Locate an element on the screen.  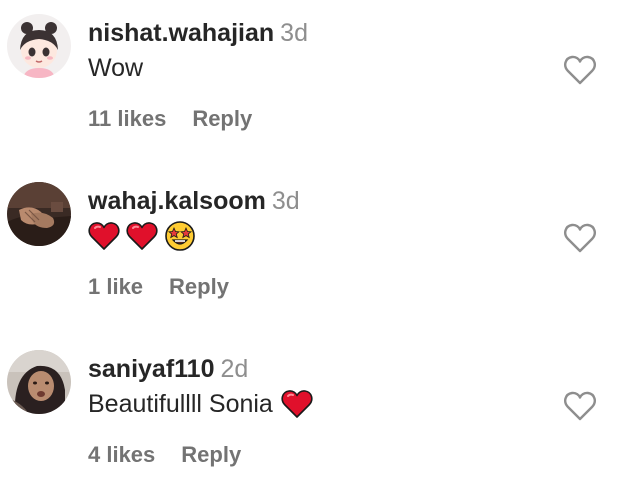
comment-actions: 11 likes Reply is located at coordinates (170, 119).